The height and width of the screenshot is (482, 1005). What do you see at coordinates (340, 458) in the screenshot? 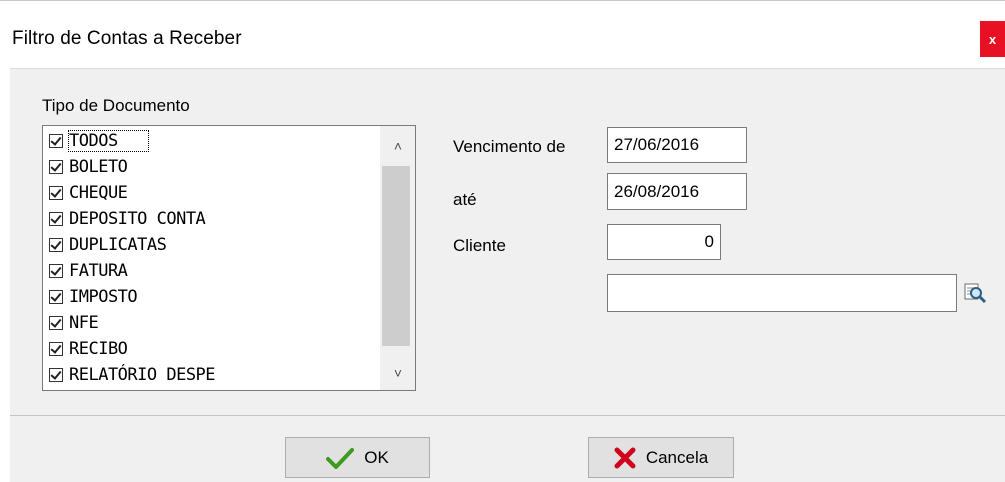
I see `checkmark-icon` at bounding box center [340, 458].